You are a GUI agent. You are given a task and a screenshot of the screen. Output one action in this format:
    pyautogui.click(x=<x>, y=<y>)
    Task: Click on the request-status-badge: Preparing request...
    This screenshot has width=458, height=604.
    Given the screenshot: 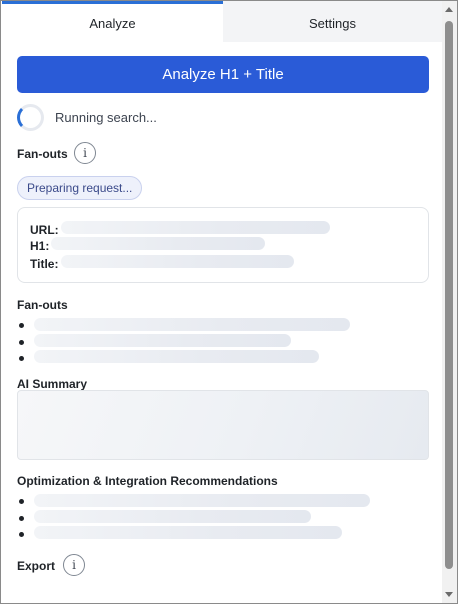 What is the action you would take?
    pyautogui.click(x=80, y=188)
    